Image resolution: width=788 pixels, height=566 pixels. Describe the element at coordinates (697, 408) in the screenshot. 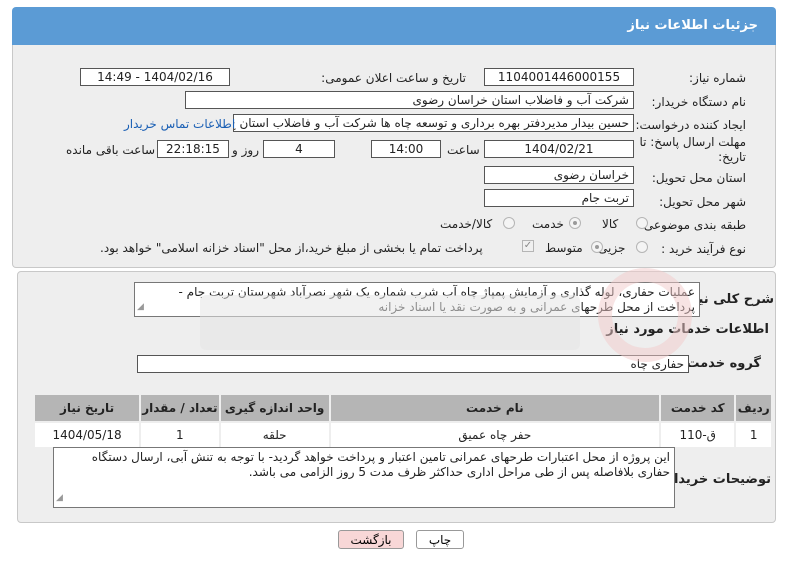

I see `col-service-code: کد خدمت` at that location.